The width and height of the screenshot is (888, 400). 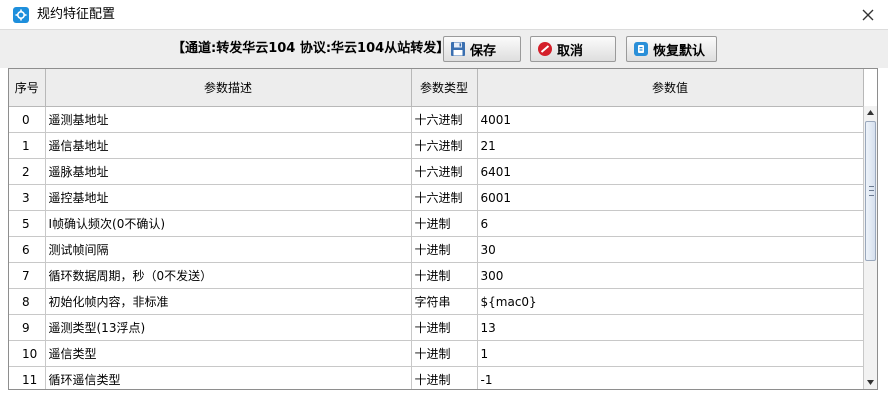 I want to click on cell-index: 10, so click(x=27, y=353).